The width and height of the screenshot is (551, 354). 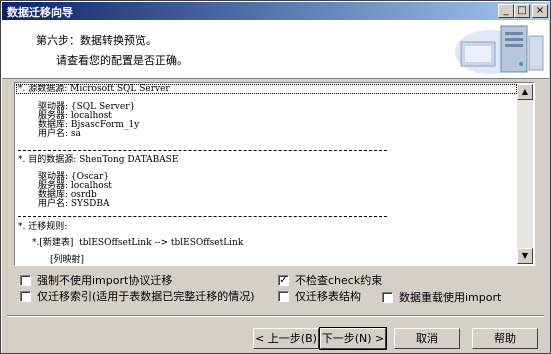 I want to click on no-check-label: 不检查check约束, so click(x=339, y=280).